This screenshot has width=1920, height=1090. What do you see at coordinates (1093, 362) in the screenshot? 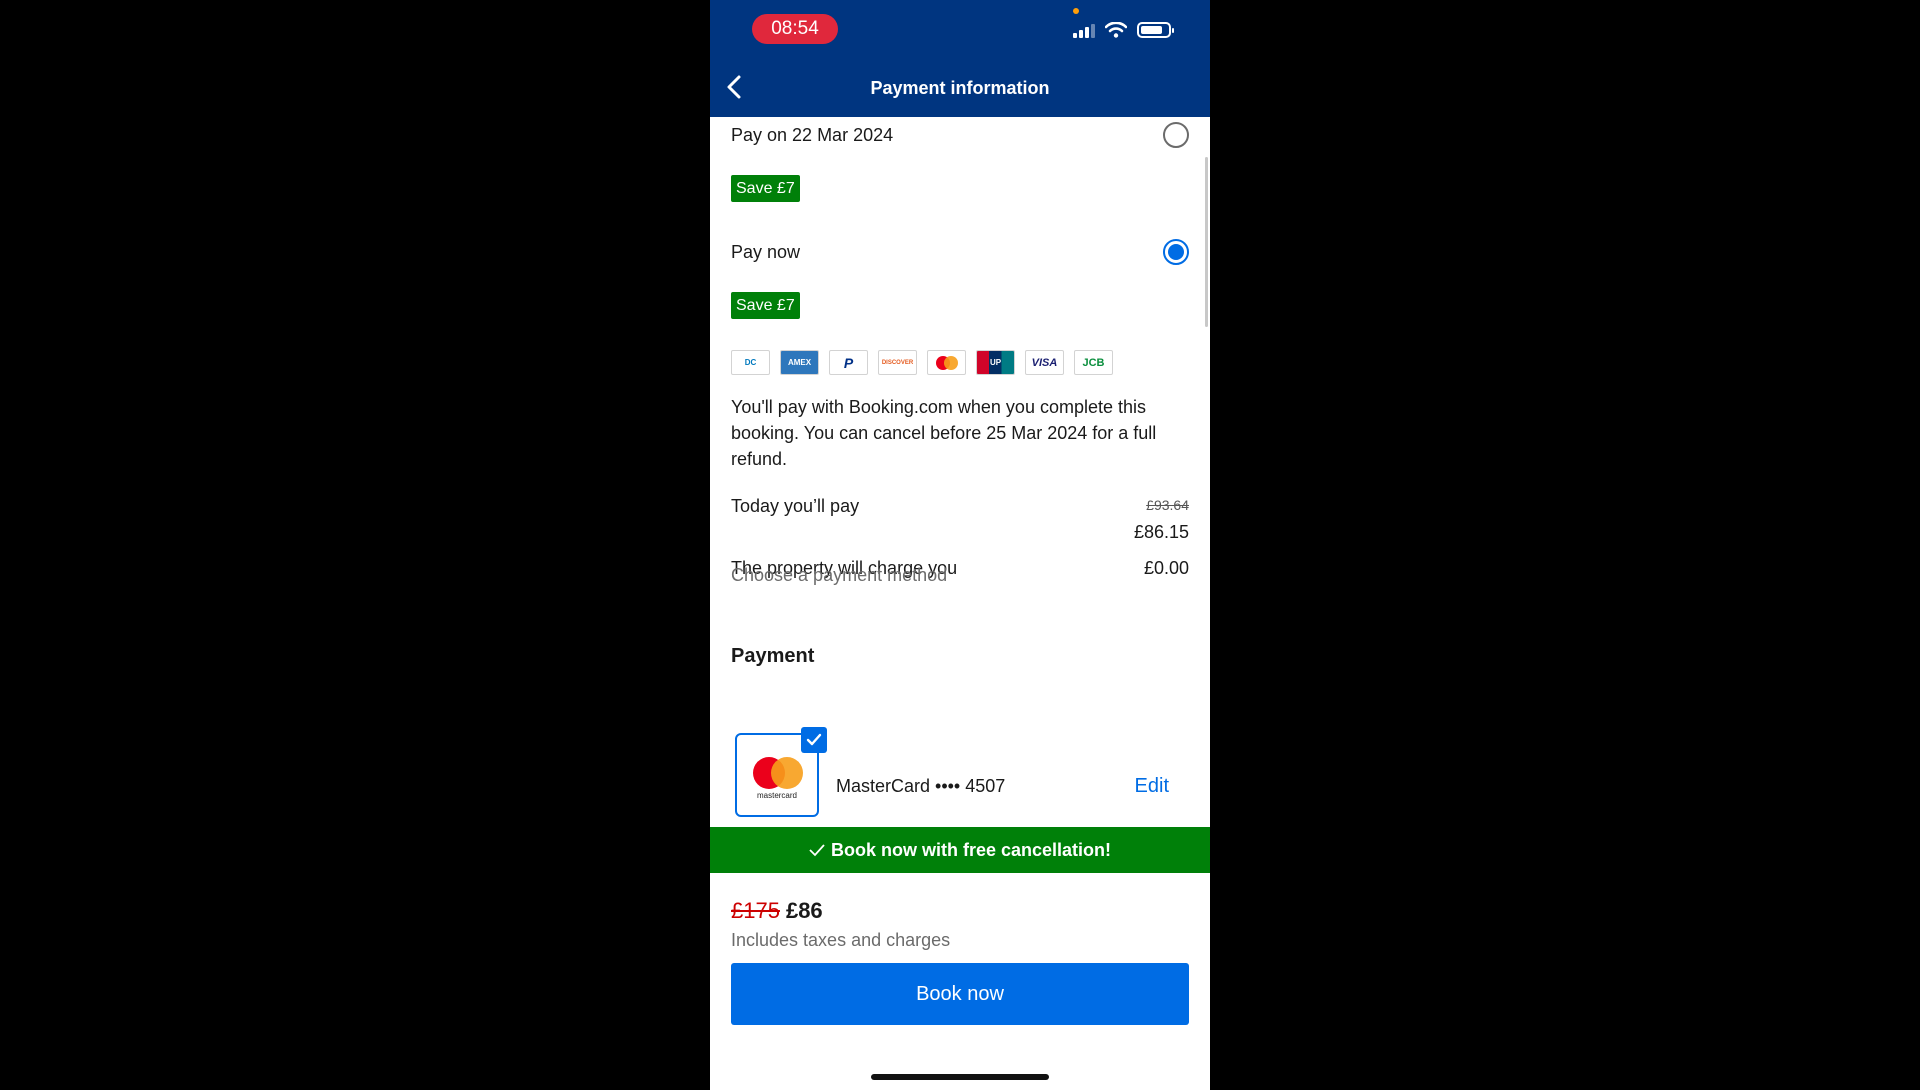
I see `jcb-icon: JCB` at bounding box center [1093, 362].